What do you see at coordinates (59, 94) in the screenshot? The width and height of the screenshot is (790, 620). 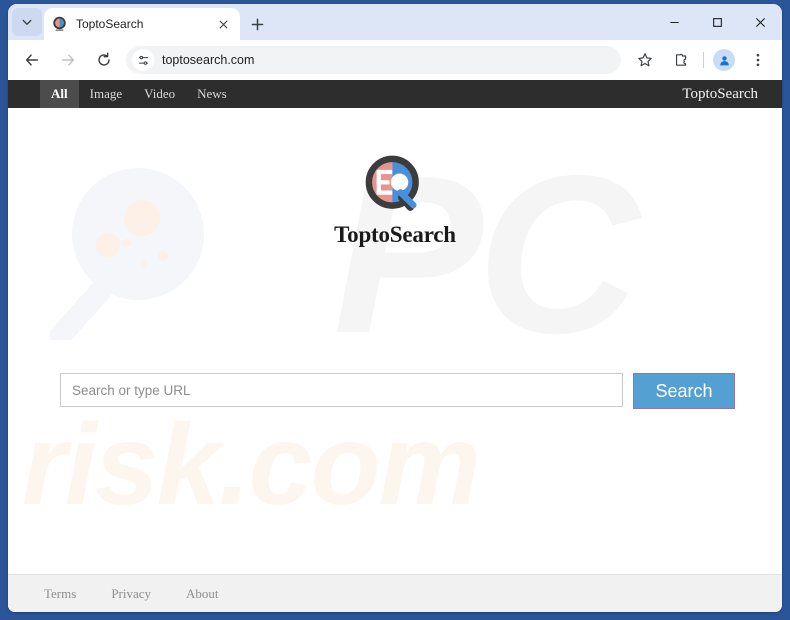 I see `site-nav-item-all: All` at bounding box center [59, 94].